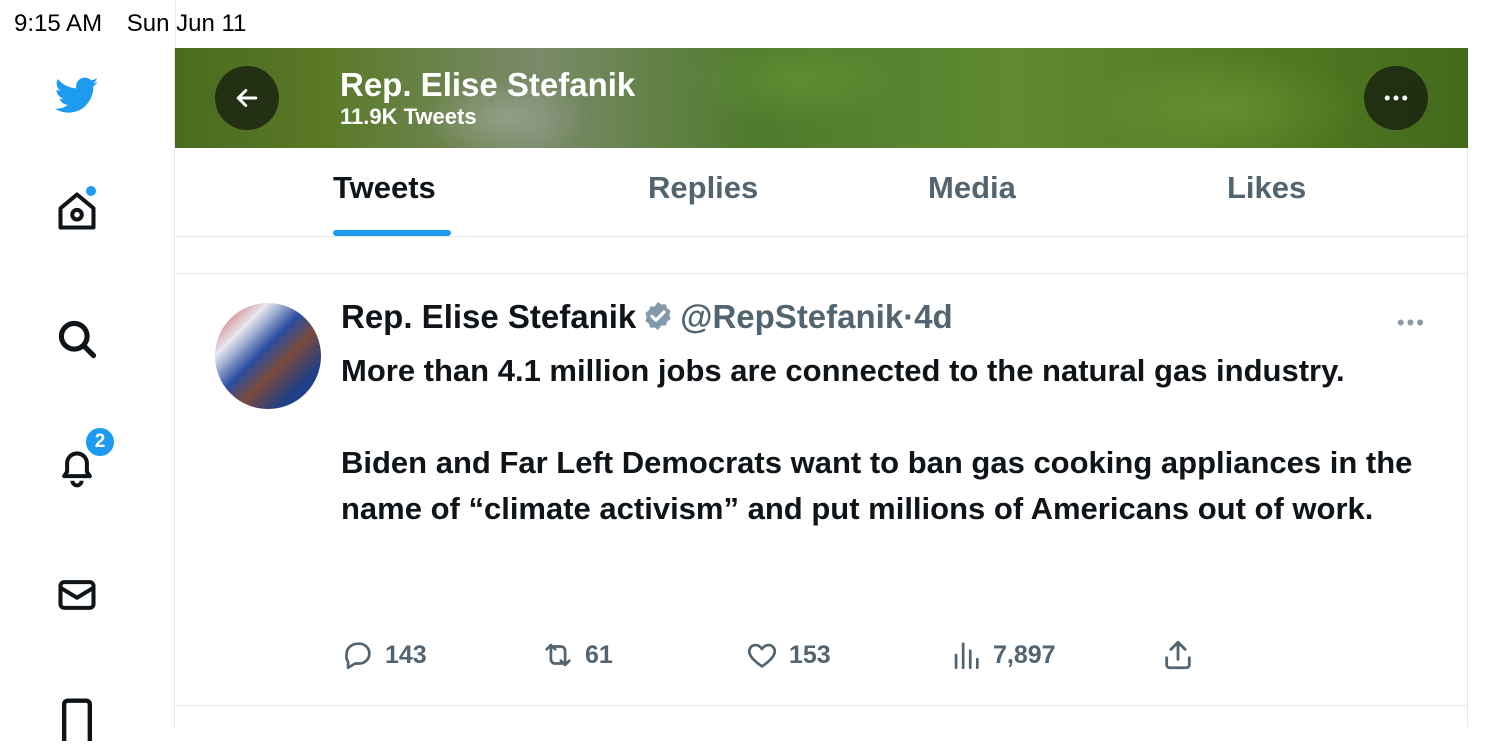  Describe the element at coordinates (966, 656) in the screenshot. I see `analytics-bars-icon` at that location.